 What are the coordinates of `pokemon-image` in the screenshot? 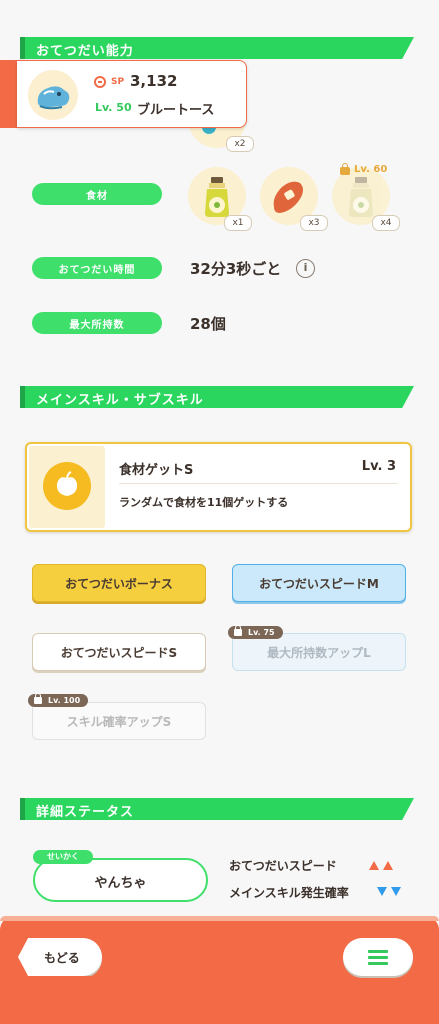 It's located at (53, 95).